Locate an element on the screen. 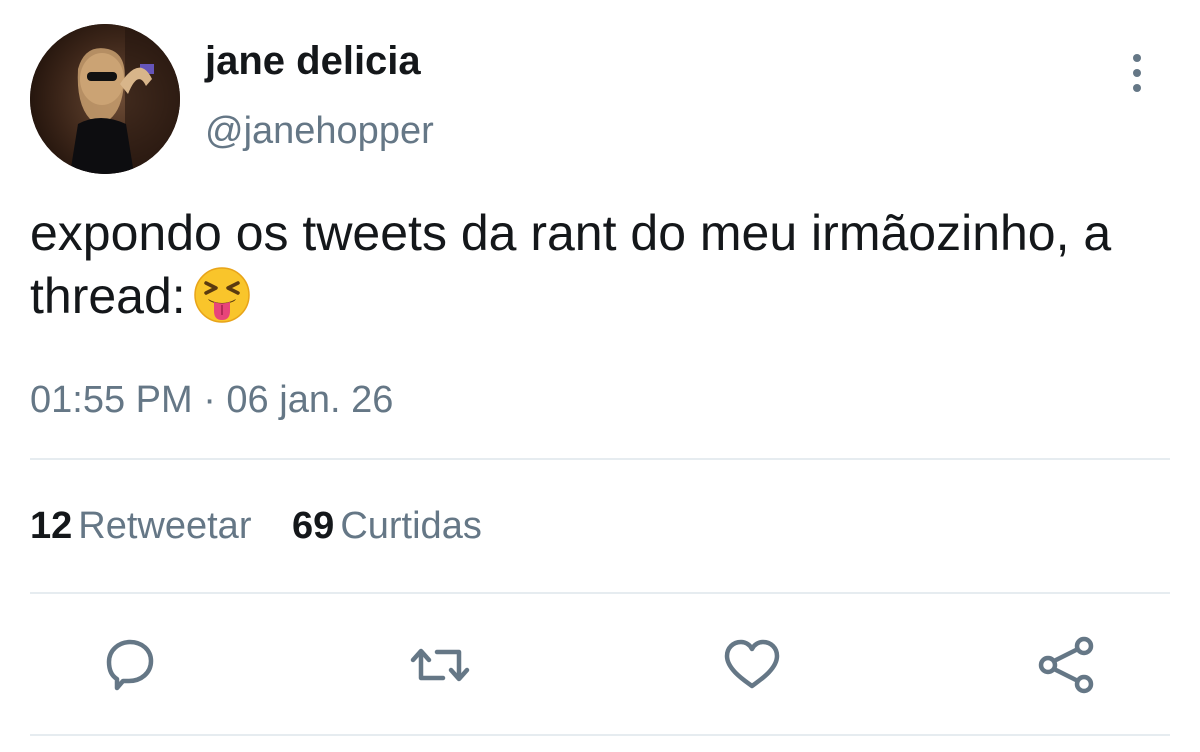 The width and height of the screenshot is (1200, 752). share-icon is located at coordinates (1066, 665).